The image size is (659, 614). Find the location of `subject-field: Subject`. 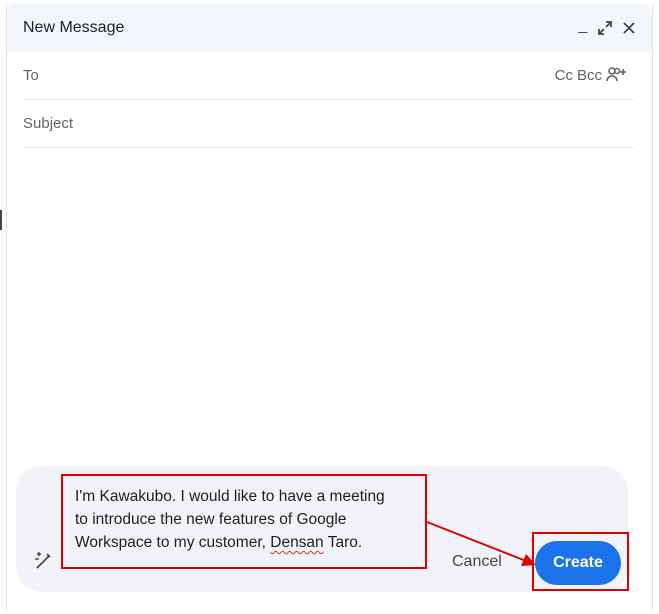

subject-field: Subject is located at coordinates (328, 124).